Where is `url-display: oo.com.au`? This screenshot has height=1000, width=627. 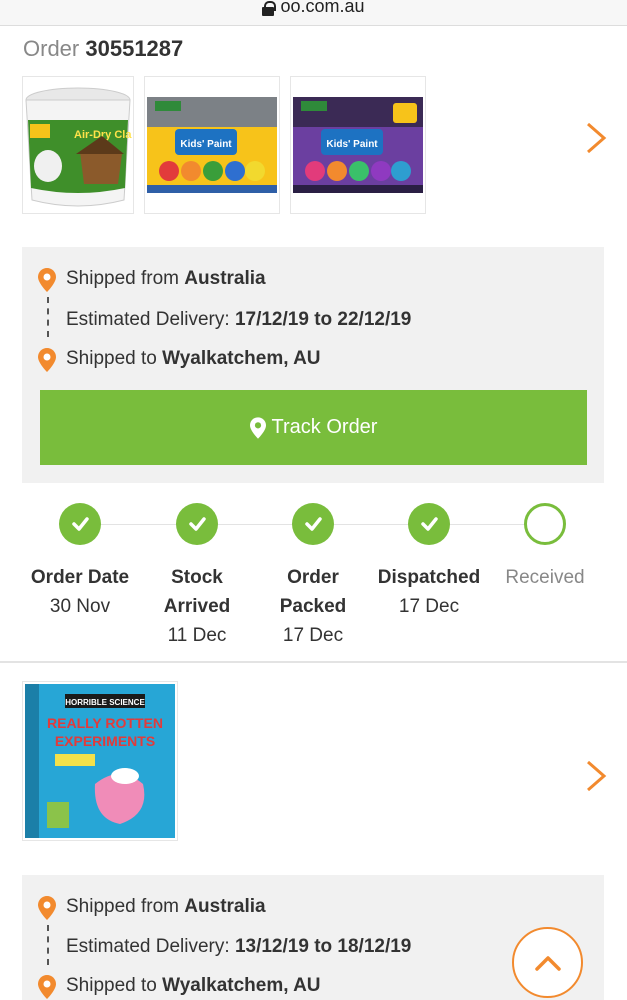 url-display: oo.com.au is located at coordinates (313, 8).